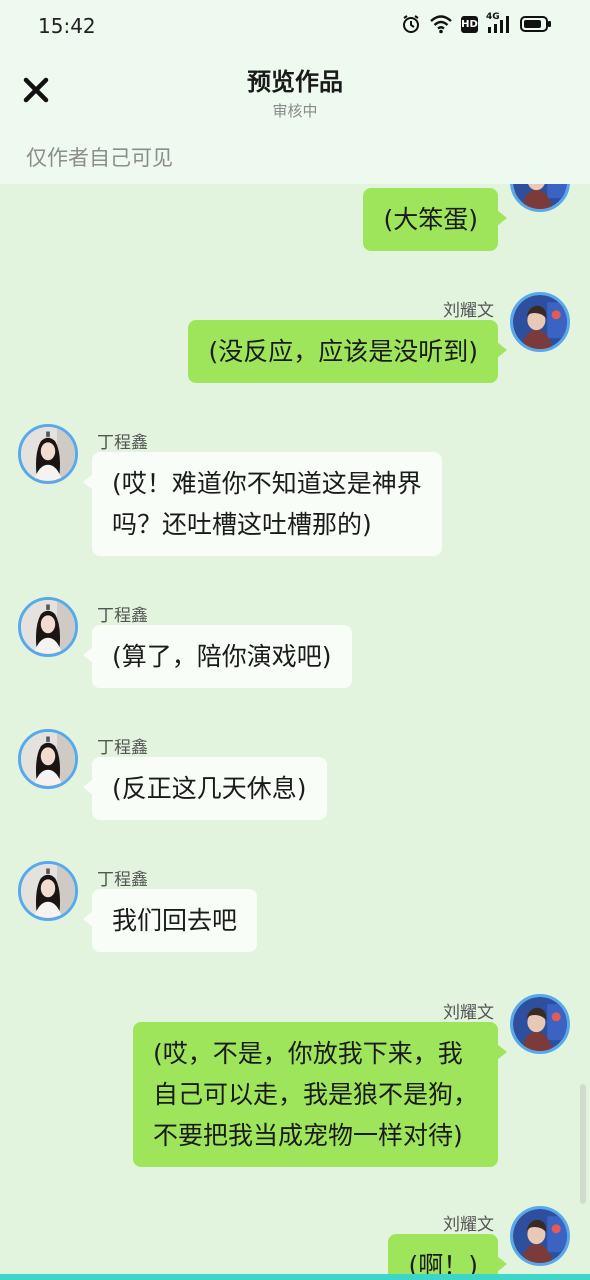  I want to click on message-item: 丁程鑫 (反正这几天休息), so click(295, 779).